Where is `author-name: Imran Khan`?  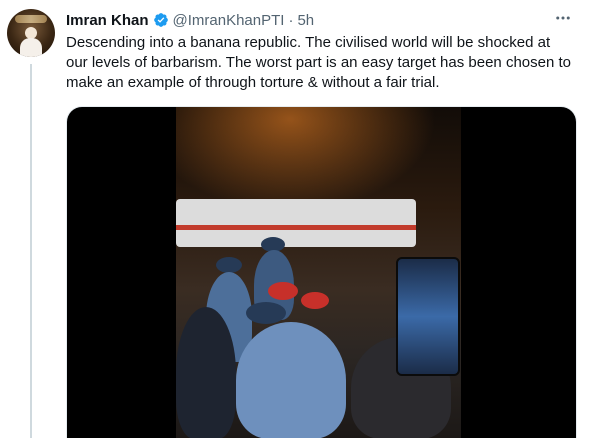
author-name: Imran Khan is located at coordinates (107, 20).